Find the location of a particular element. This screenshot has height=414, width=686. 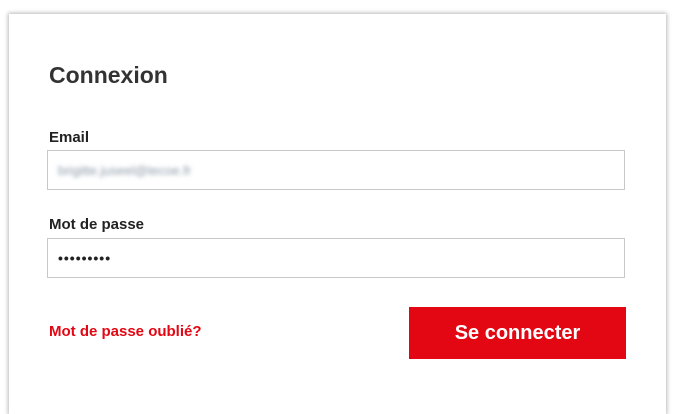

page-title: Connexion is located at coordinates (108, 75).